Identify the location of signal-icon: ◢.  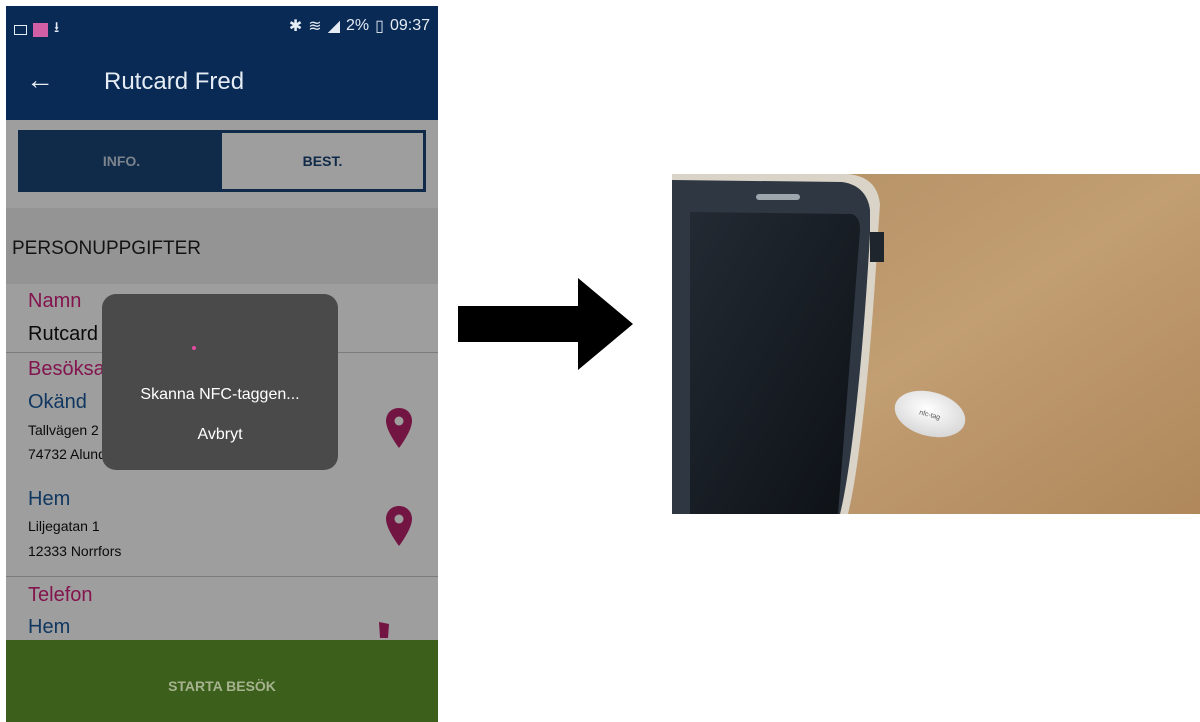
(334, 26).